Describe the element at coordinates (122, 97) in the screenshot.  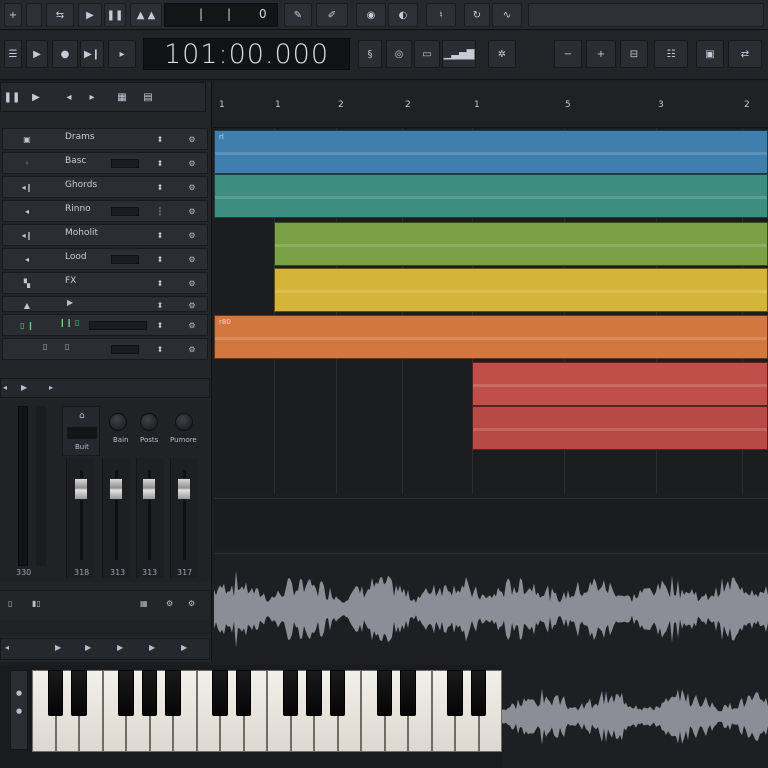
I see `grid-icon: ▦` at that location.